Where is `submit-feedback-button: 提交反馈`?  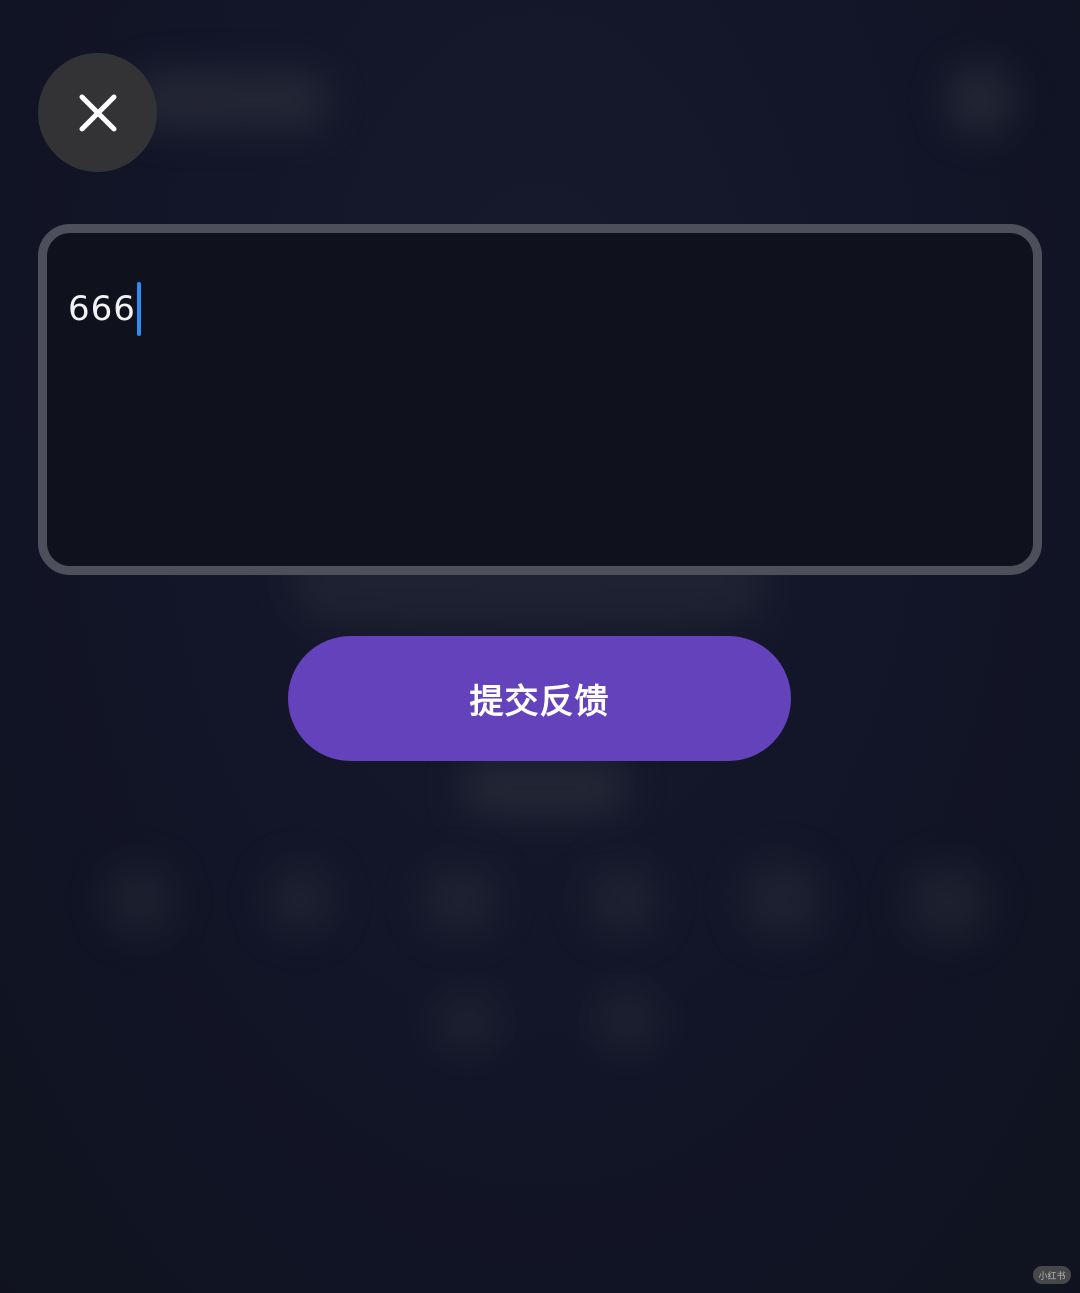 submit-feedback-button: 提交反馈 is located at coordinates (539, 698).